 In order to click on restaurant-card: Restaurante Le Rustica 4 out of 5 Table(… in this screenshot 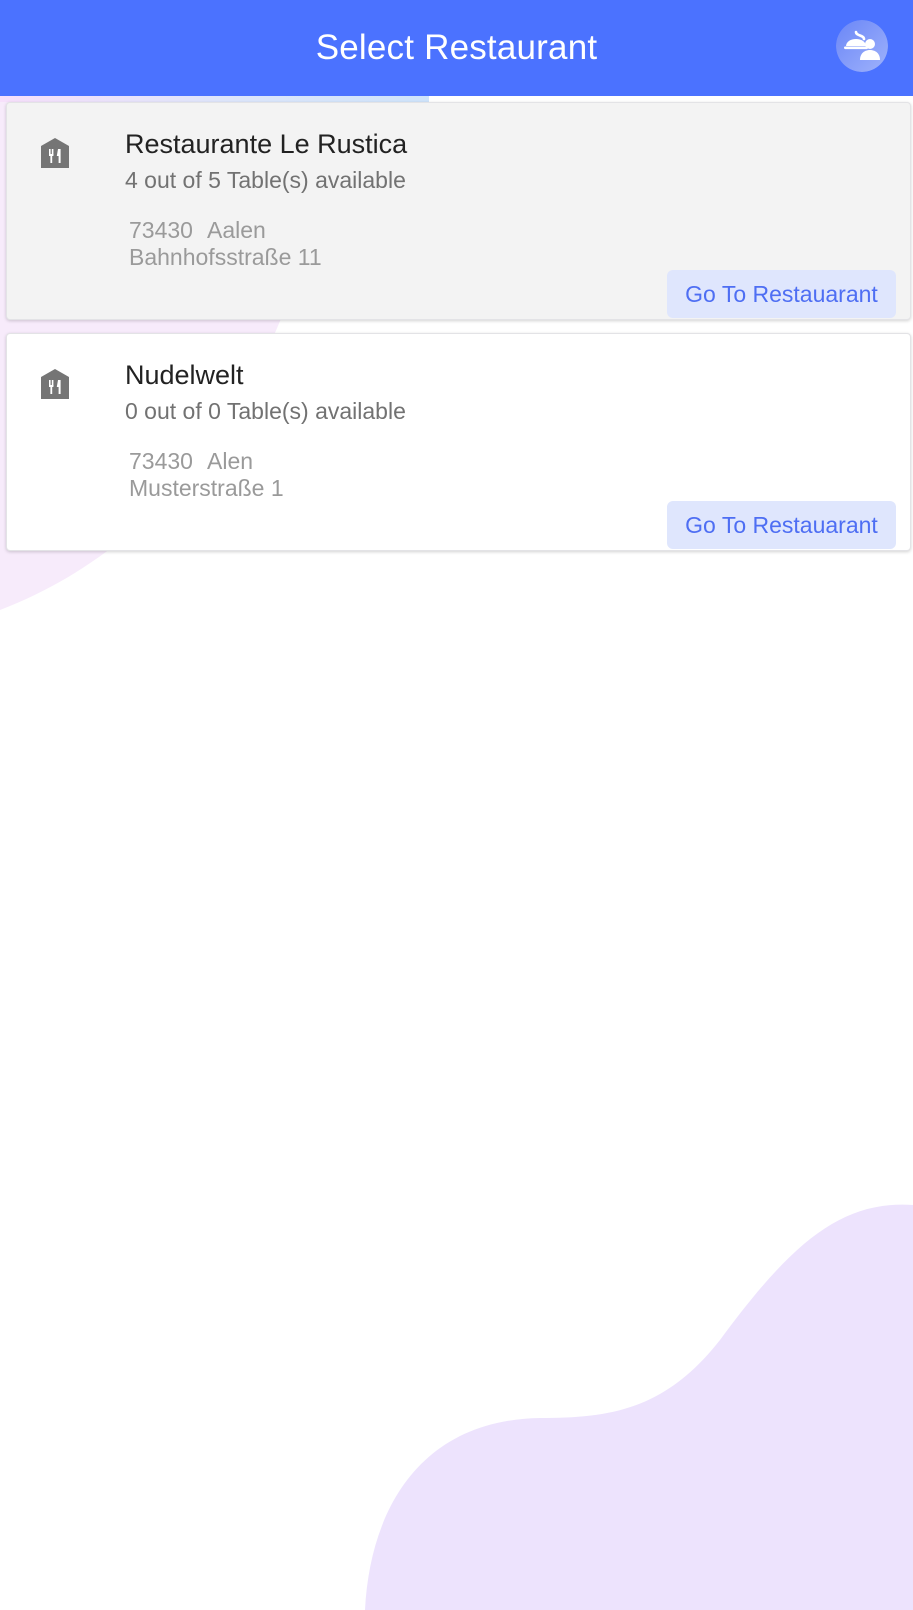, I will do `click(458, 211)`.